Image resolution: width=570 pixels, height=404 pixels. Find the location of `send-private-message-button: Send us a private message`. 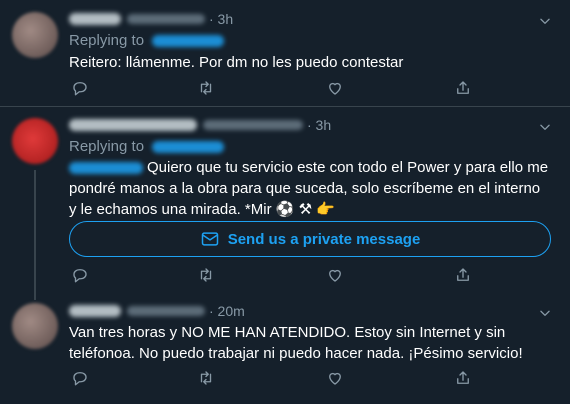

send-private-message-button: Send us a private message is located at coordinates (310, 239).